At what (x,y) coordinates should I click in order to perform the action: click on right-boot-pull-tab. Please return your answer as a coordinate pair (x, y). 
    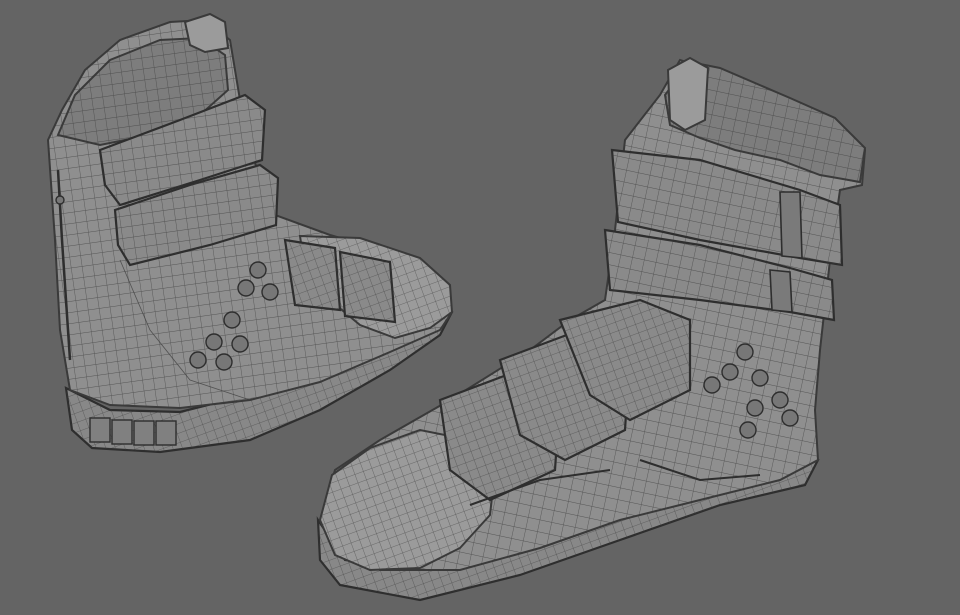
    Looking at the image, I should click on (688, 94).